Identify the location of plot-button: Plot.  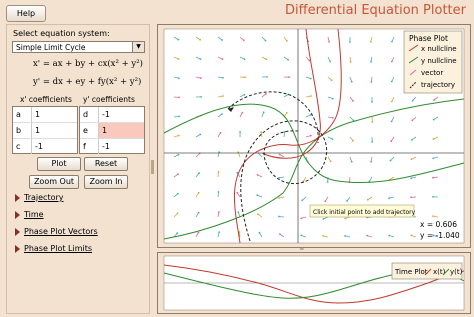
(59, 164).